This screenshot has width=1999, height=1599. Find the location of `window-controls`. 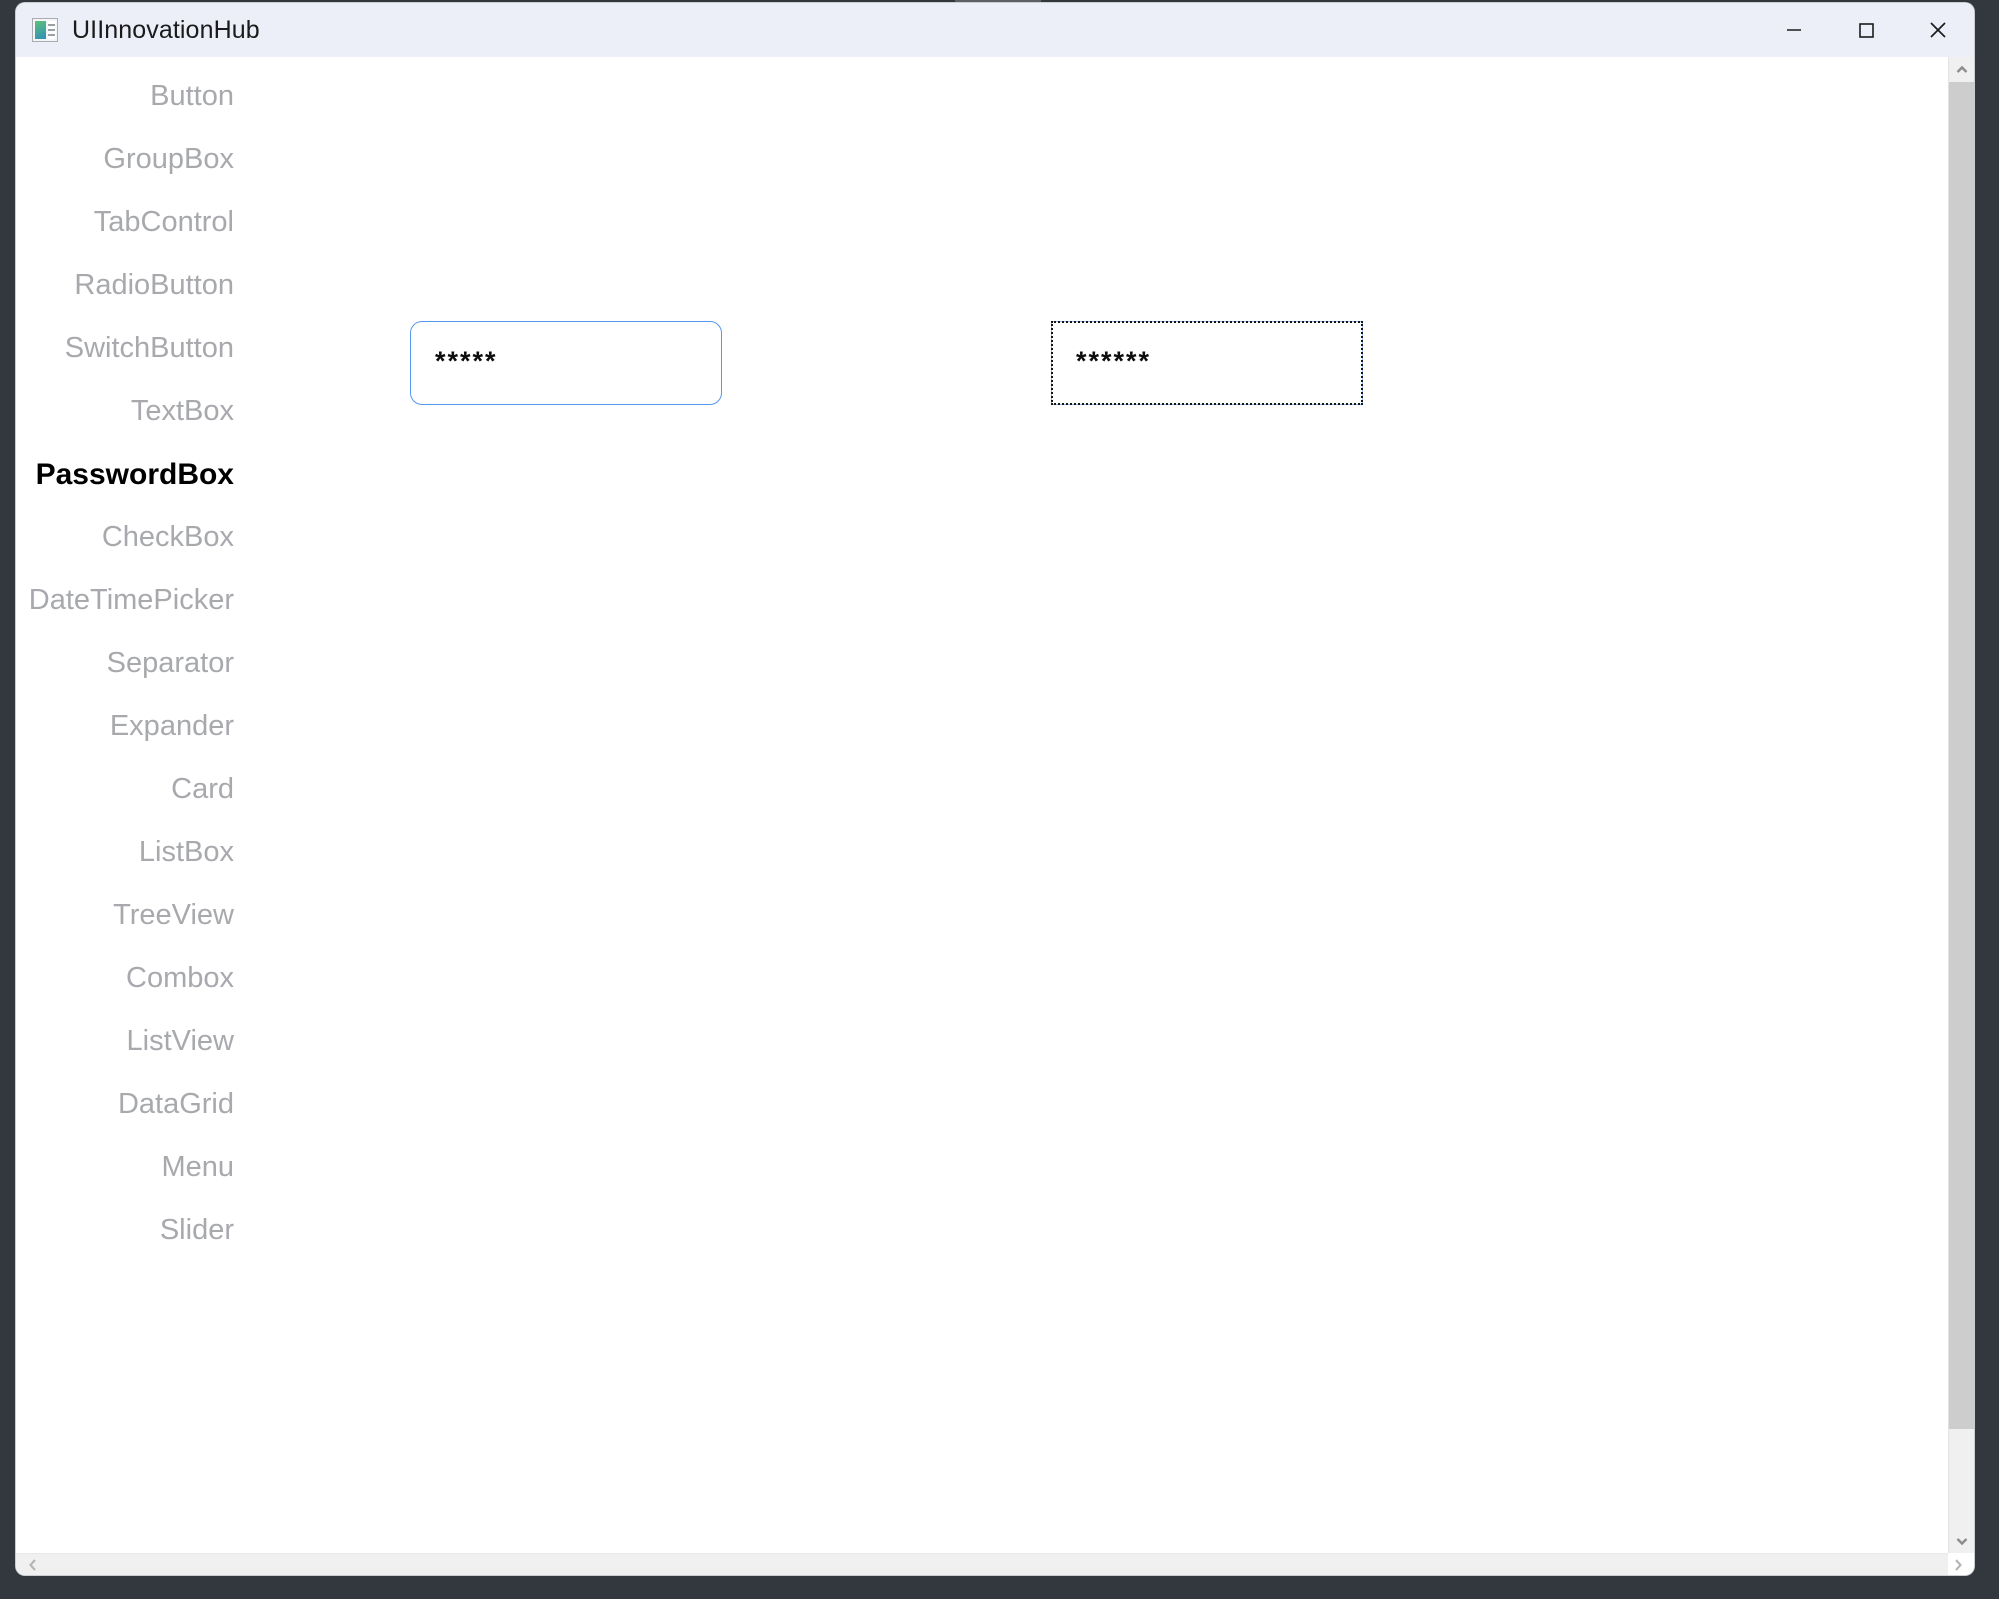

window-controls is located at coordinates (1866, 30).